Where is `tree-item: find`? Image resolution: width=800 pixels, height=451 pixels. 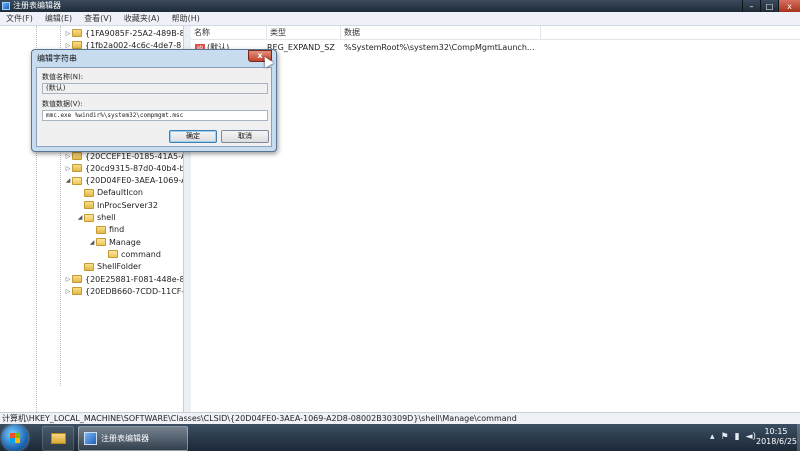
tree-item: find is located at coordinates (106, 230).